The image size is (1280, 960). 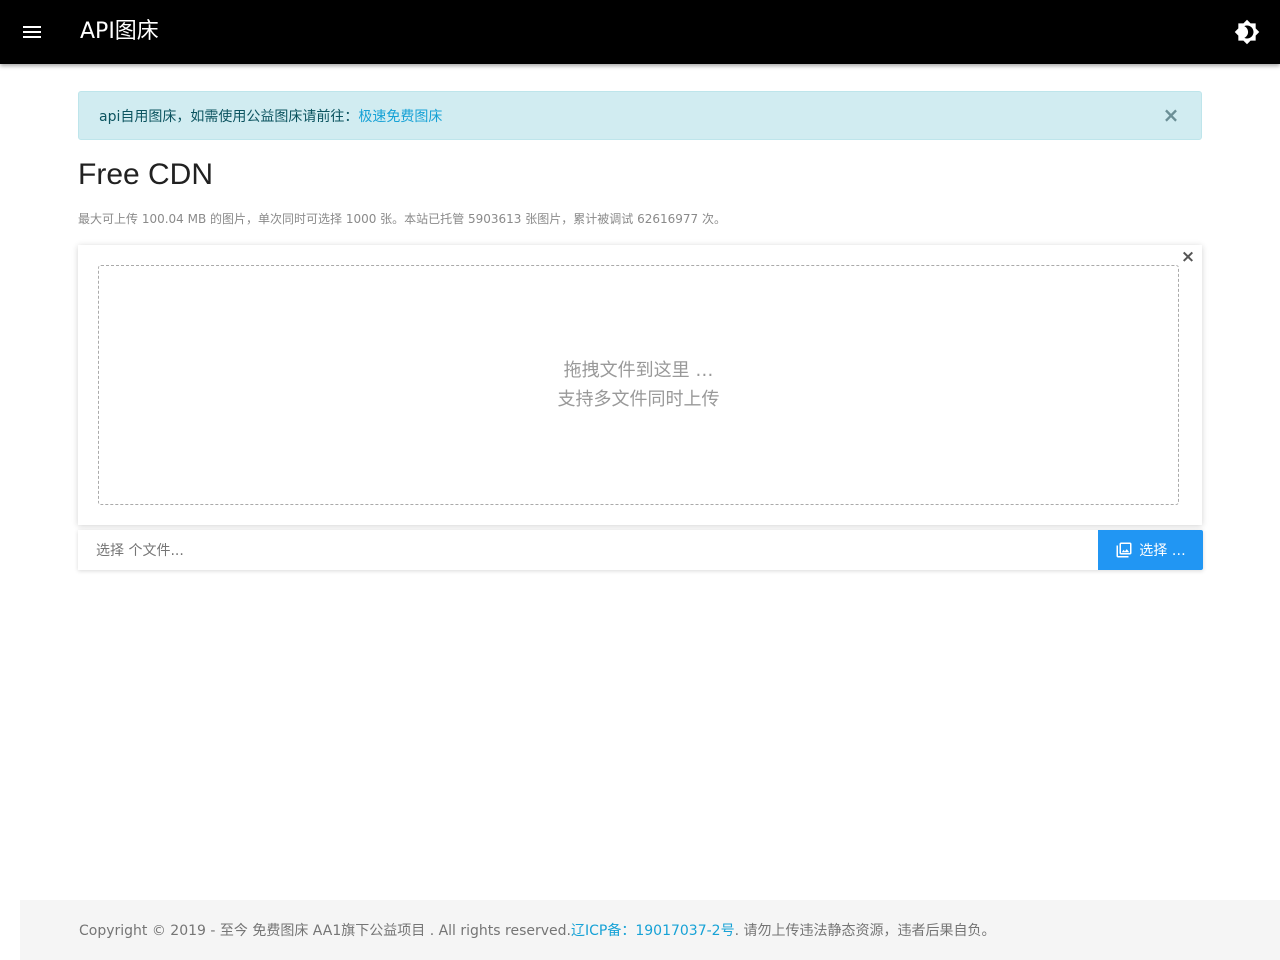 What do you see at coordinates (119, 32) in the screenshot?
I see `app-title: API图床` at bounding box center [119, 32].